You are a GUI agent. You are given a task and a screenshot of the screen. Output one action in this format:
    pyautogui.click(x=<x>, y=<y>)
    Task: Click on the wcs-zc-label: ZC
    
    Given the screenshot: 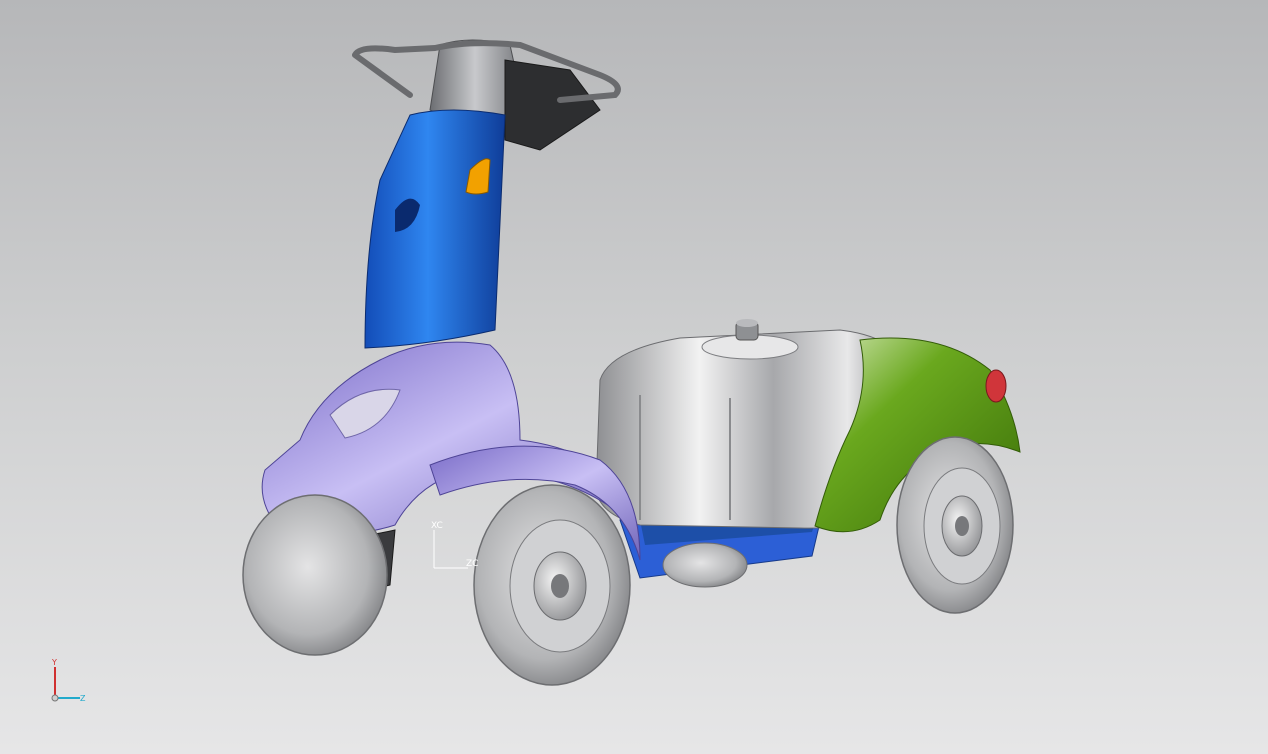 What is the action you would take?
    pyautogui.click(x=472, y=564)
    